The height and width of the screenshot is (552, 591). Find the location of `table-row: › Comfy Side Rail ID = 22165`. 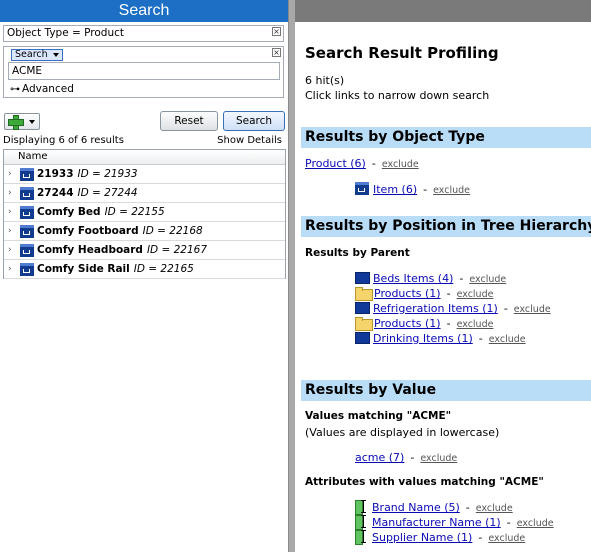

table-row: › Comfy Side Rail ID = 22165 is located at coordinates (144, 269).